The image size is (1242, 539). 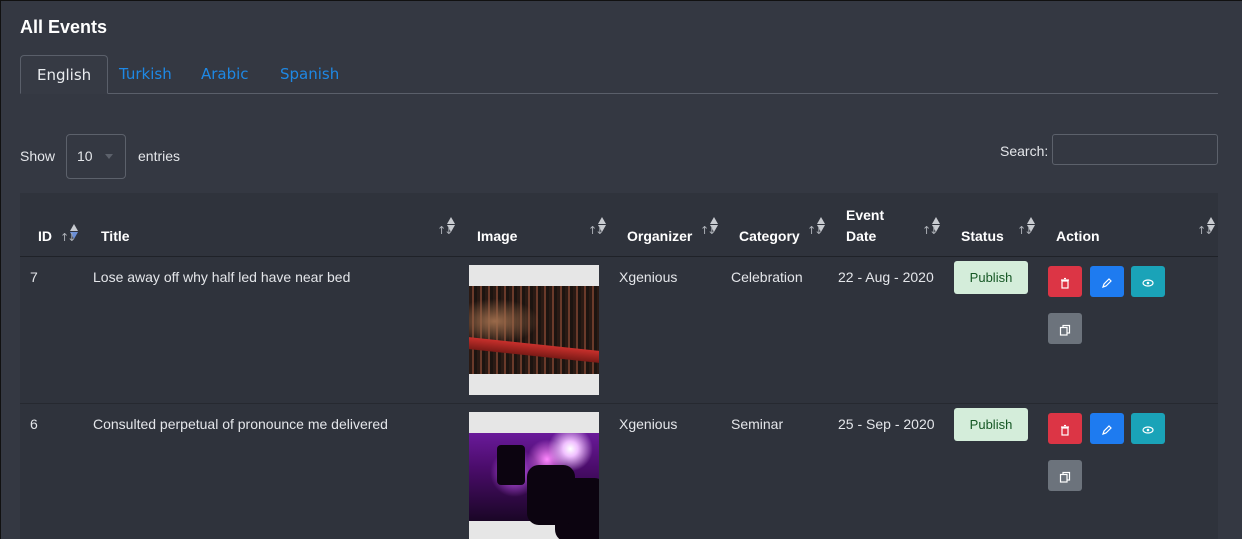 I want to click on tab-arabic: Arabic, so click(x=225, y=74).